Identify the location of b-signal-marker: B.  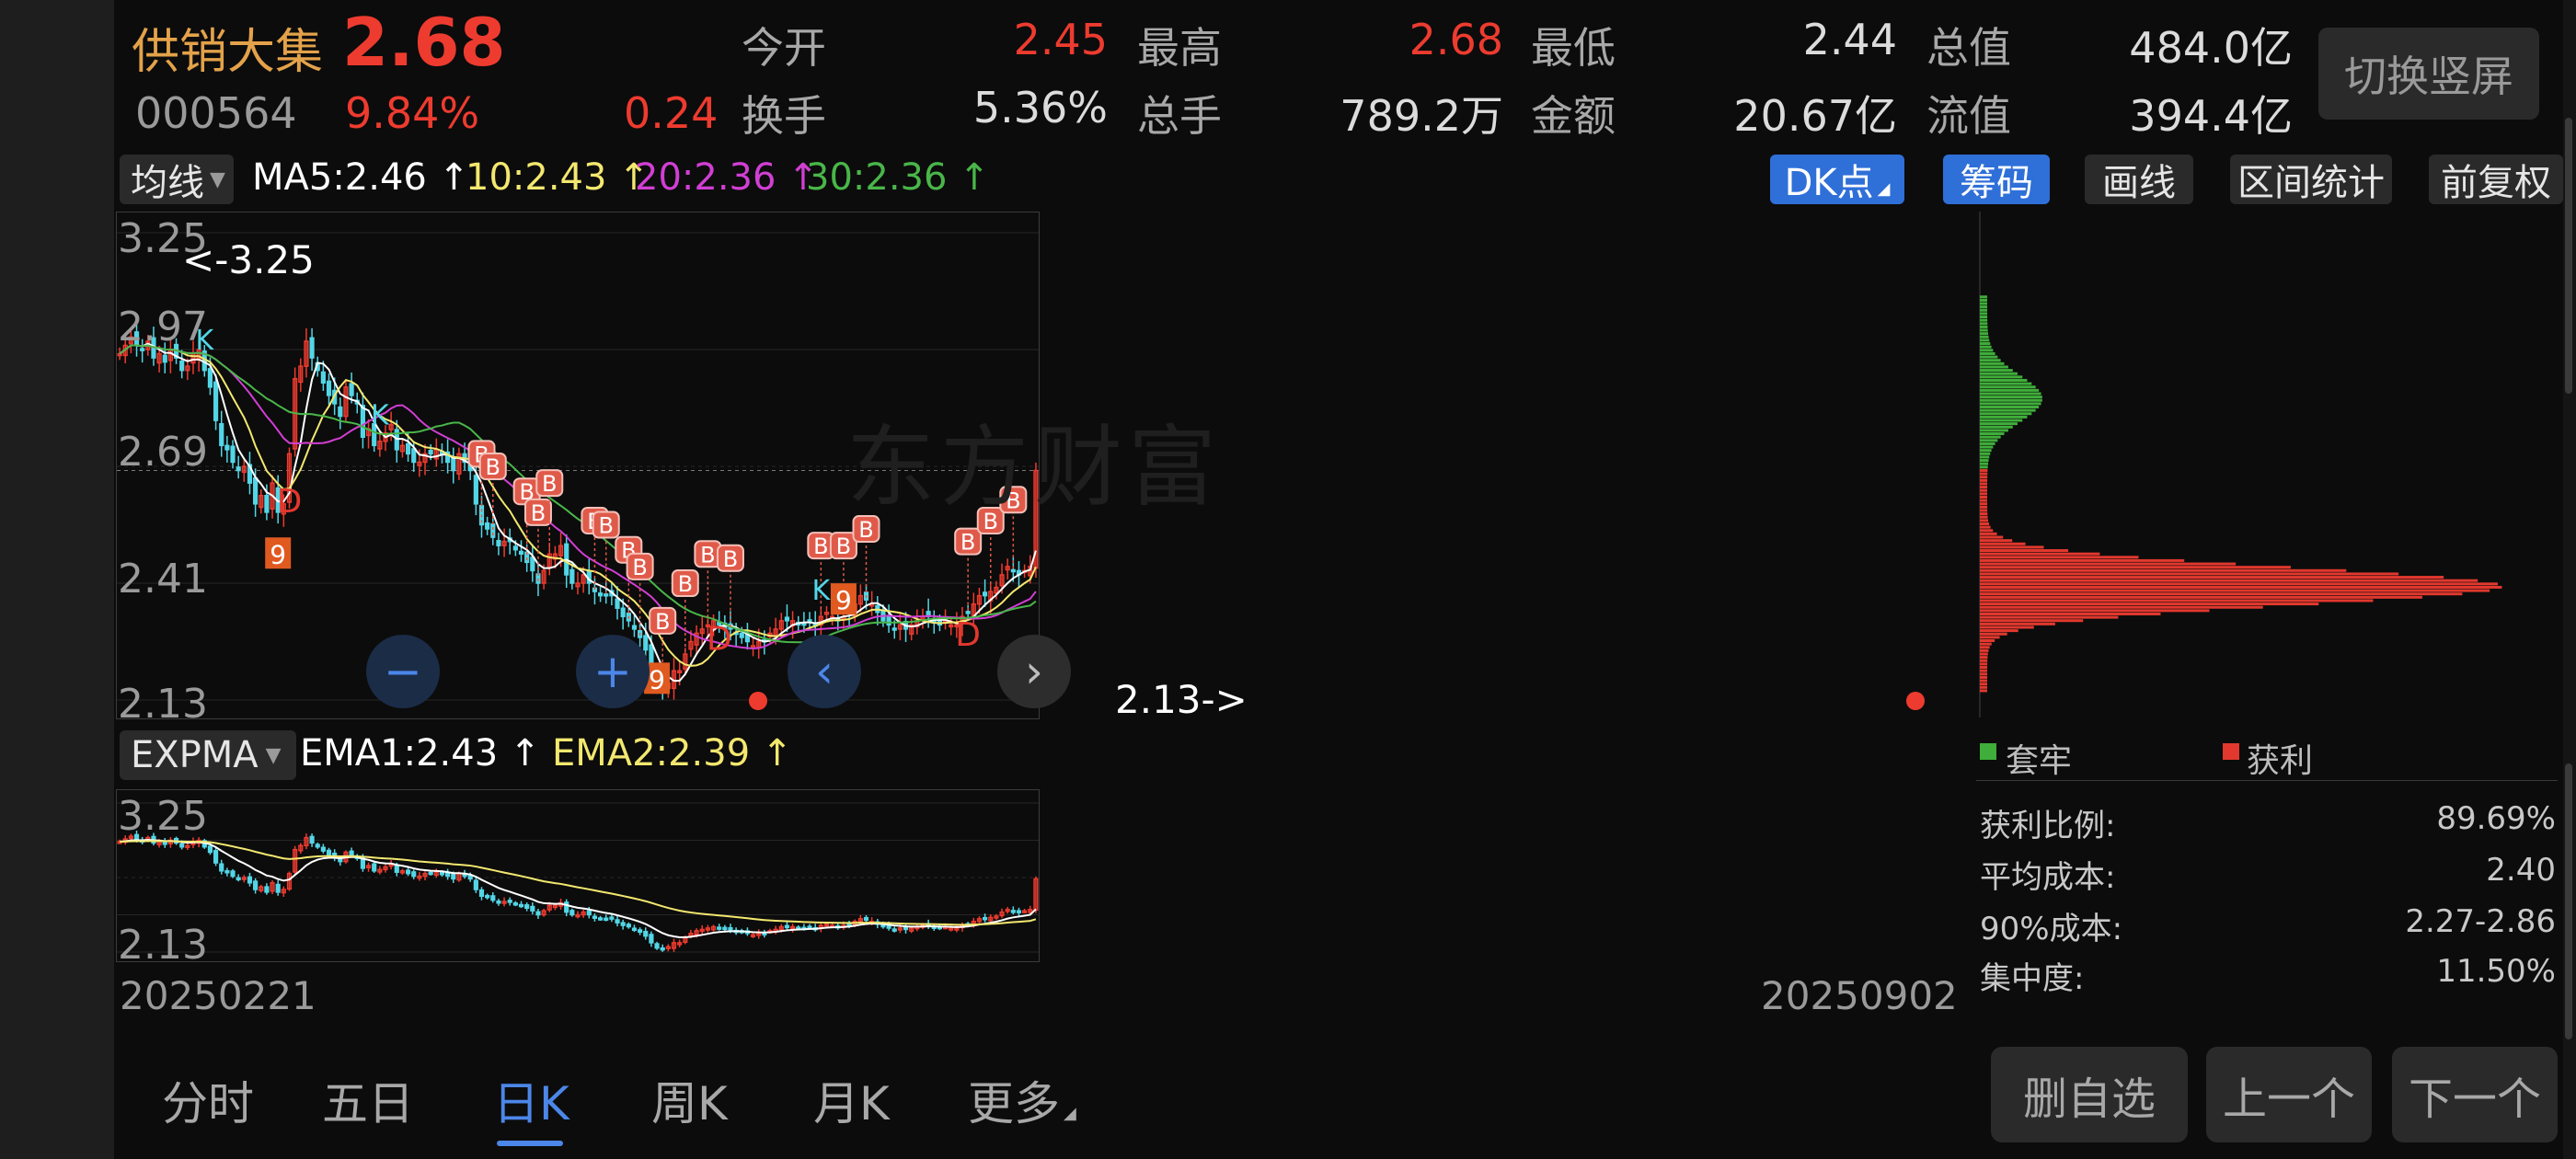
(968, 541).